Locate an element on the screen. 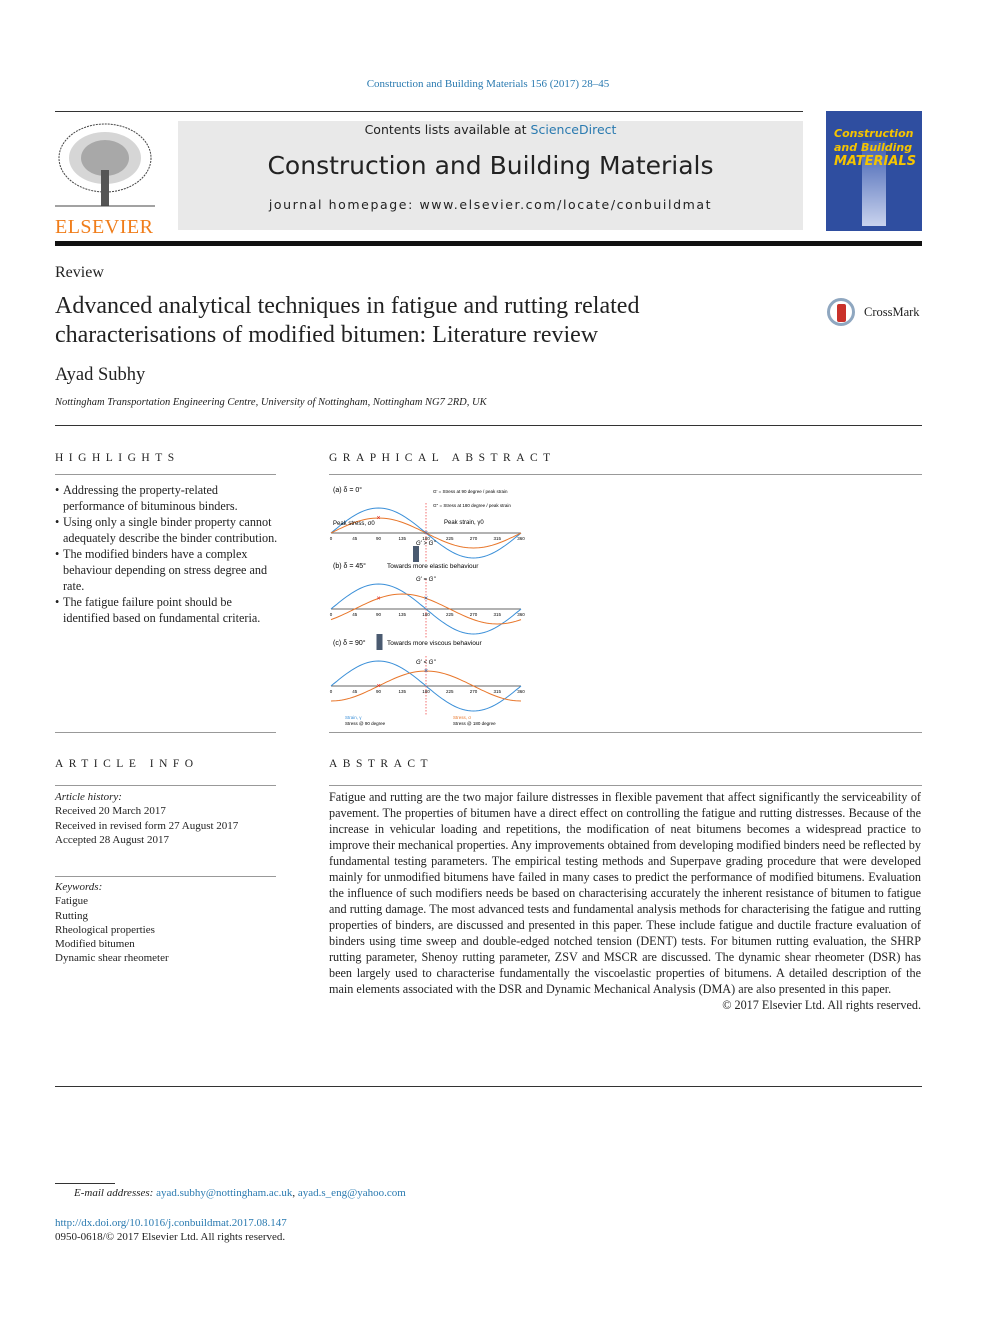  annotation: G'' = Stress at 180 degree / peak strain is located at coordinates (472, 505).